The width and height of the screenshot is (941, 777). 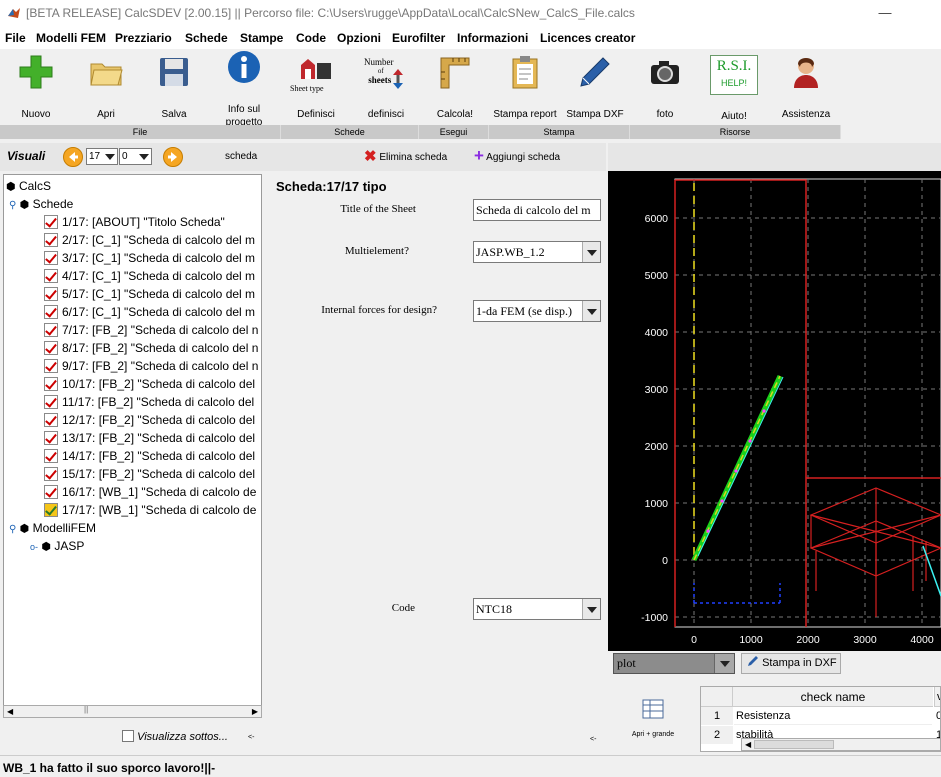 What do you see at coordinates (537, 609) in the screenshot?
I see `code-select: NTC18` at bounding box center [537, 609].